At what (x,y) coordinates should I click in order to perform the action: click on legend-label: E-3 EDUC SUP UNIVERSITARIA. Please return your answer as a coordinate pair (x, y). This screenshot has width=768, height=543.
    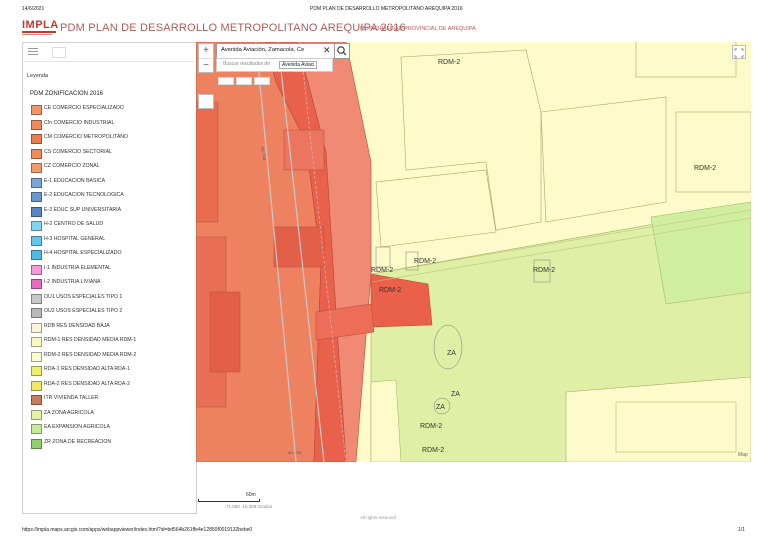
    Looking at the image, I should click on (83, 209).